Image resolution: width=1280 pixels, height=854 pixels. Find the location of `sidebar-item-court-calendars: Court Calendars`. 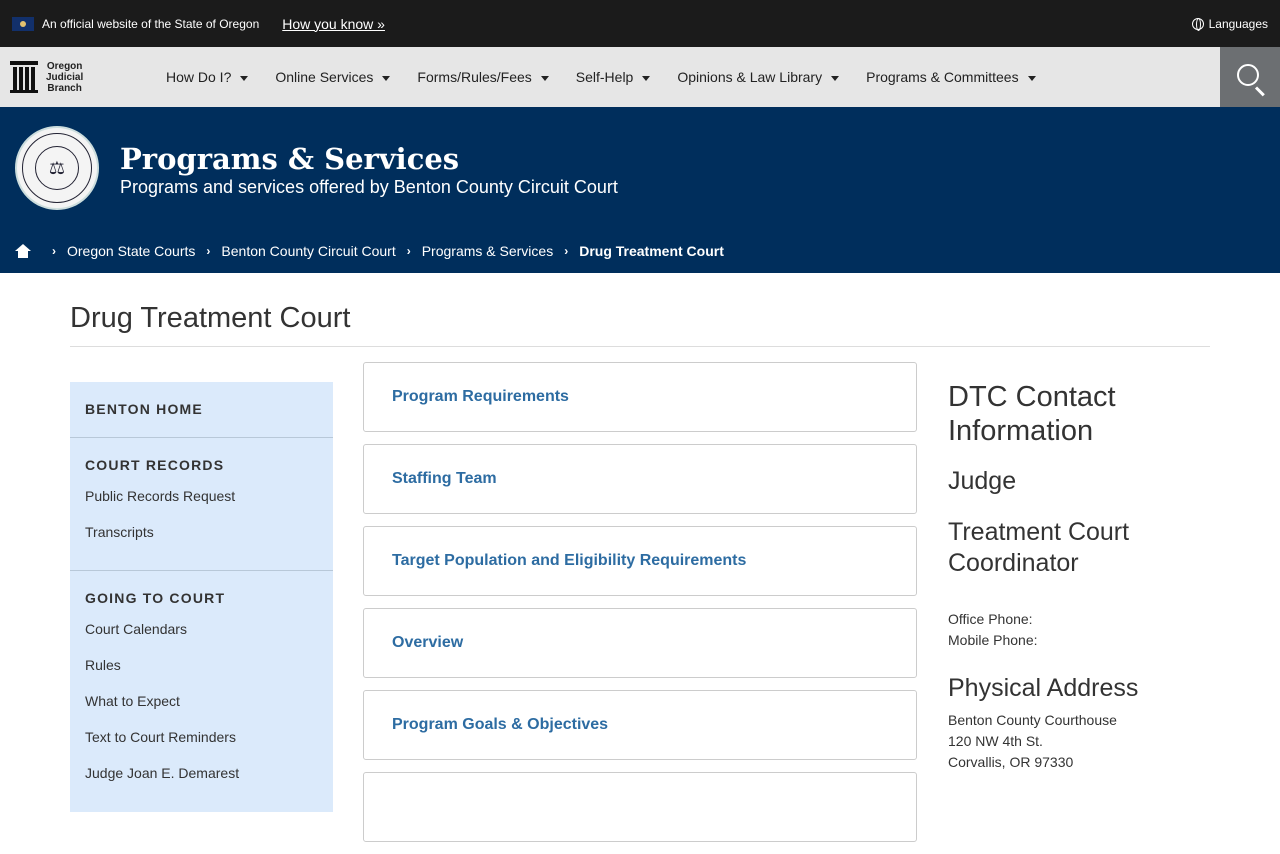

sidebar-item-court-calendars: Court Calendars is located at coordinates (201, 639).